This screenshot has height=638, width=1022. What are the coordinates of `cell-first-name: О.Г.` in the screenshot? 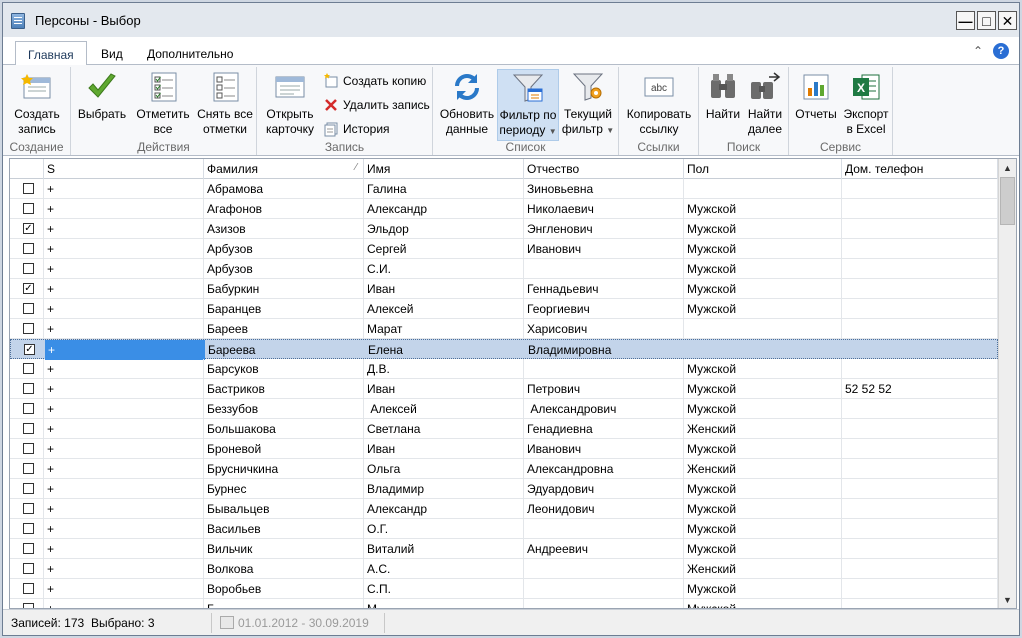 It's located at (444, 529).